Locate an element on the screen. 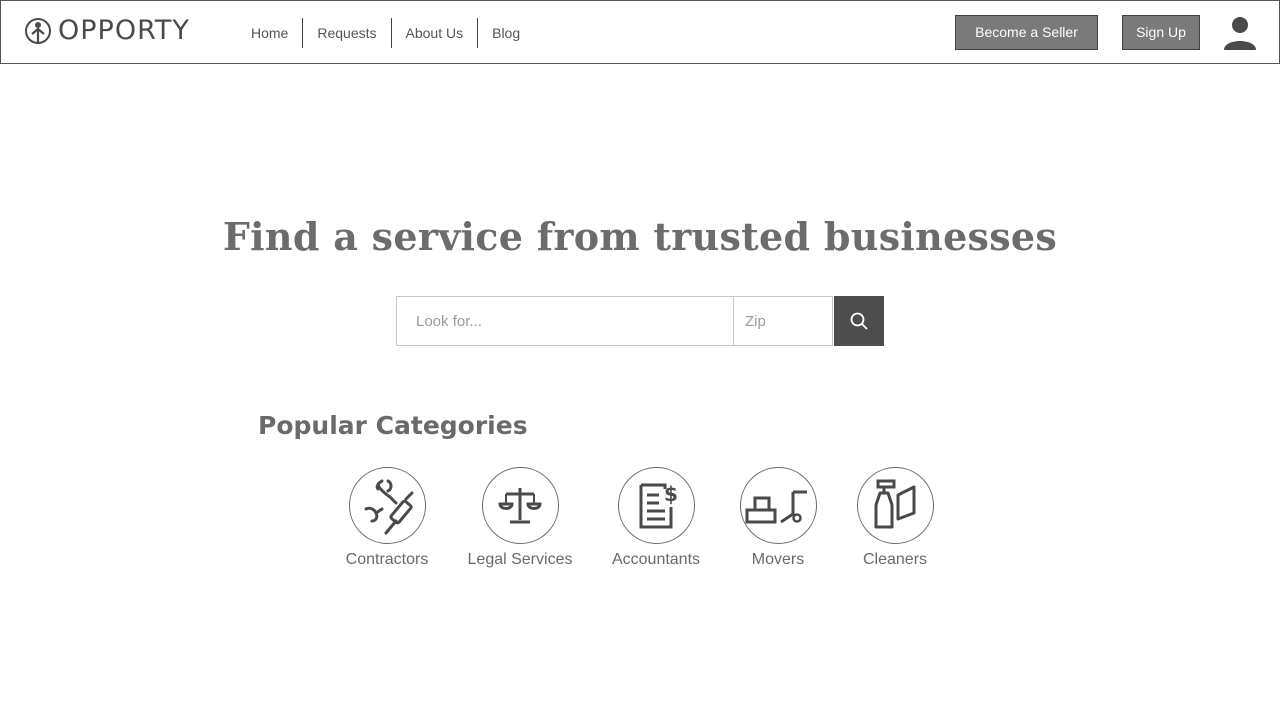 This screenshot has height=723, width=1280. scales-icon is located at coordinates (520, 505).